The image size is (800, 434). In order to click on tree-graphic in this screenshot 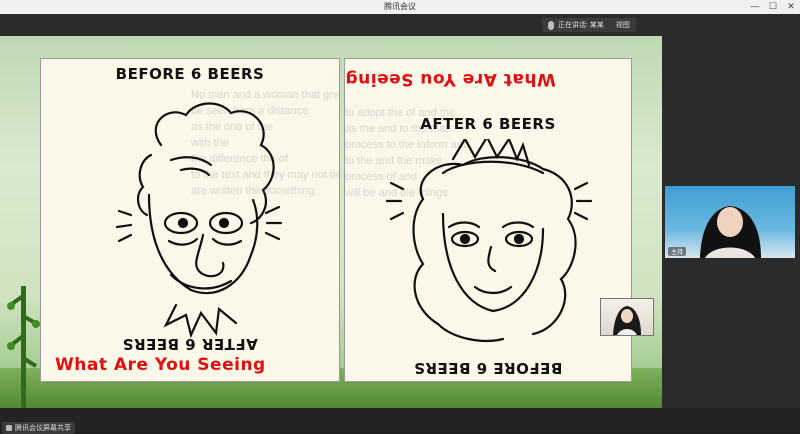, I will do `click(23, 347)`.